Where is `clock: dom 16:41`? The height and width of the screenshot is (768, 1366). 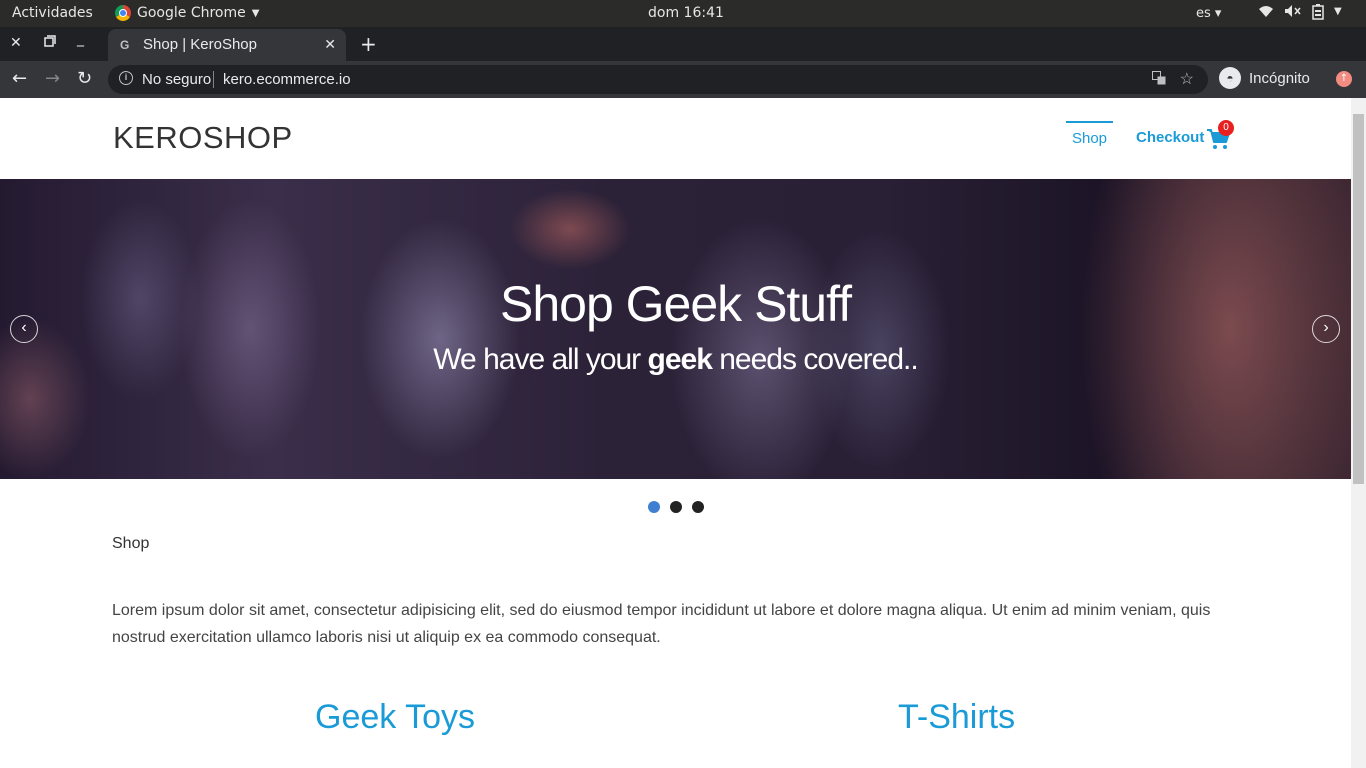
clock: dom 16:41 is located at coordinates (686, 13).